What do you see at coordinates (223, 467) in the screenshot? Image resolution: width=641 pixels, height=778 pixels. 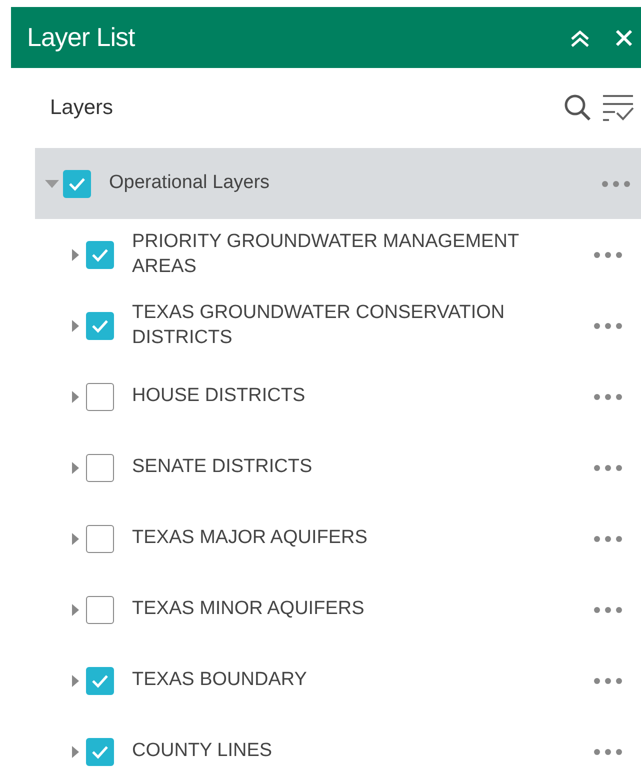 I see `layer-label: SENATE DISTRICTS` at bounding box center [223, 467].